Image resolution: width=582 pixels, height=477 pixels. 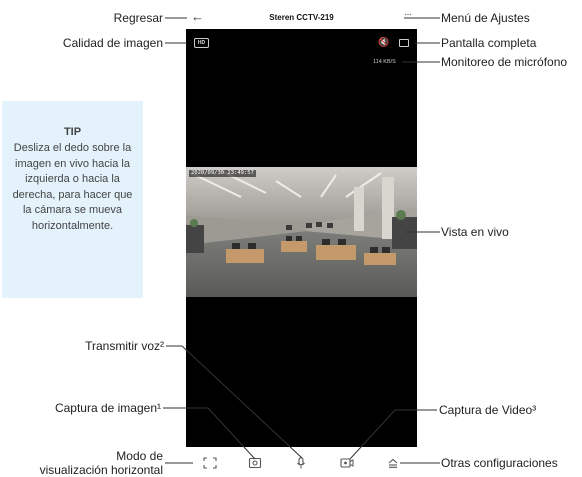 What do you see at coordinates (347, 463) in the screenshot?
I see `video-record-icon` at bounding box center [347, 463].